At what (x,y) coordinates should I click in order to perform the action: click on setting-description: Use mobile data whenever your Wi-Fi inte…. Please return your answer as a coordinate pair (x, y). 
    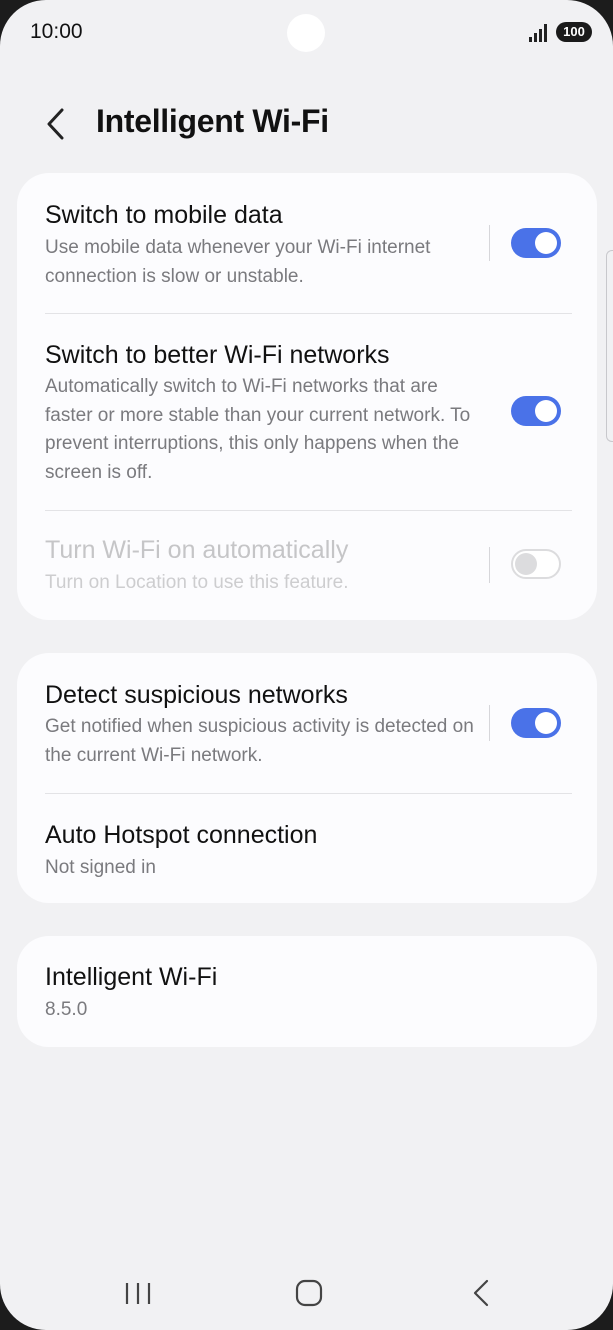
    Looking at the image, I should click on (238, 262).